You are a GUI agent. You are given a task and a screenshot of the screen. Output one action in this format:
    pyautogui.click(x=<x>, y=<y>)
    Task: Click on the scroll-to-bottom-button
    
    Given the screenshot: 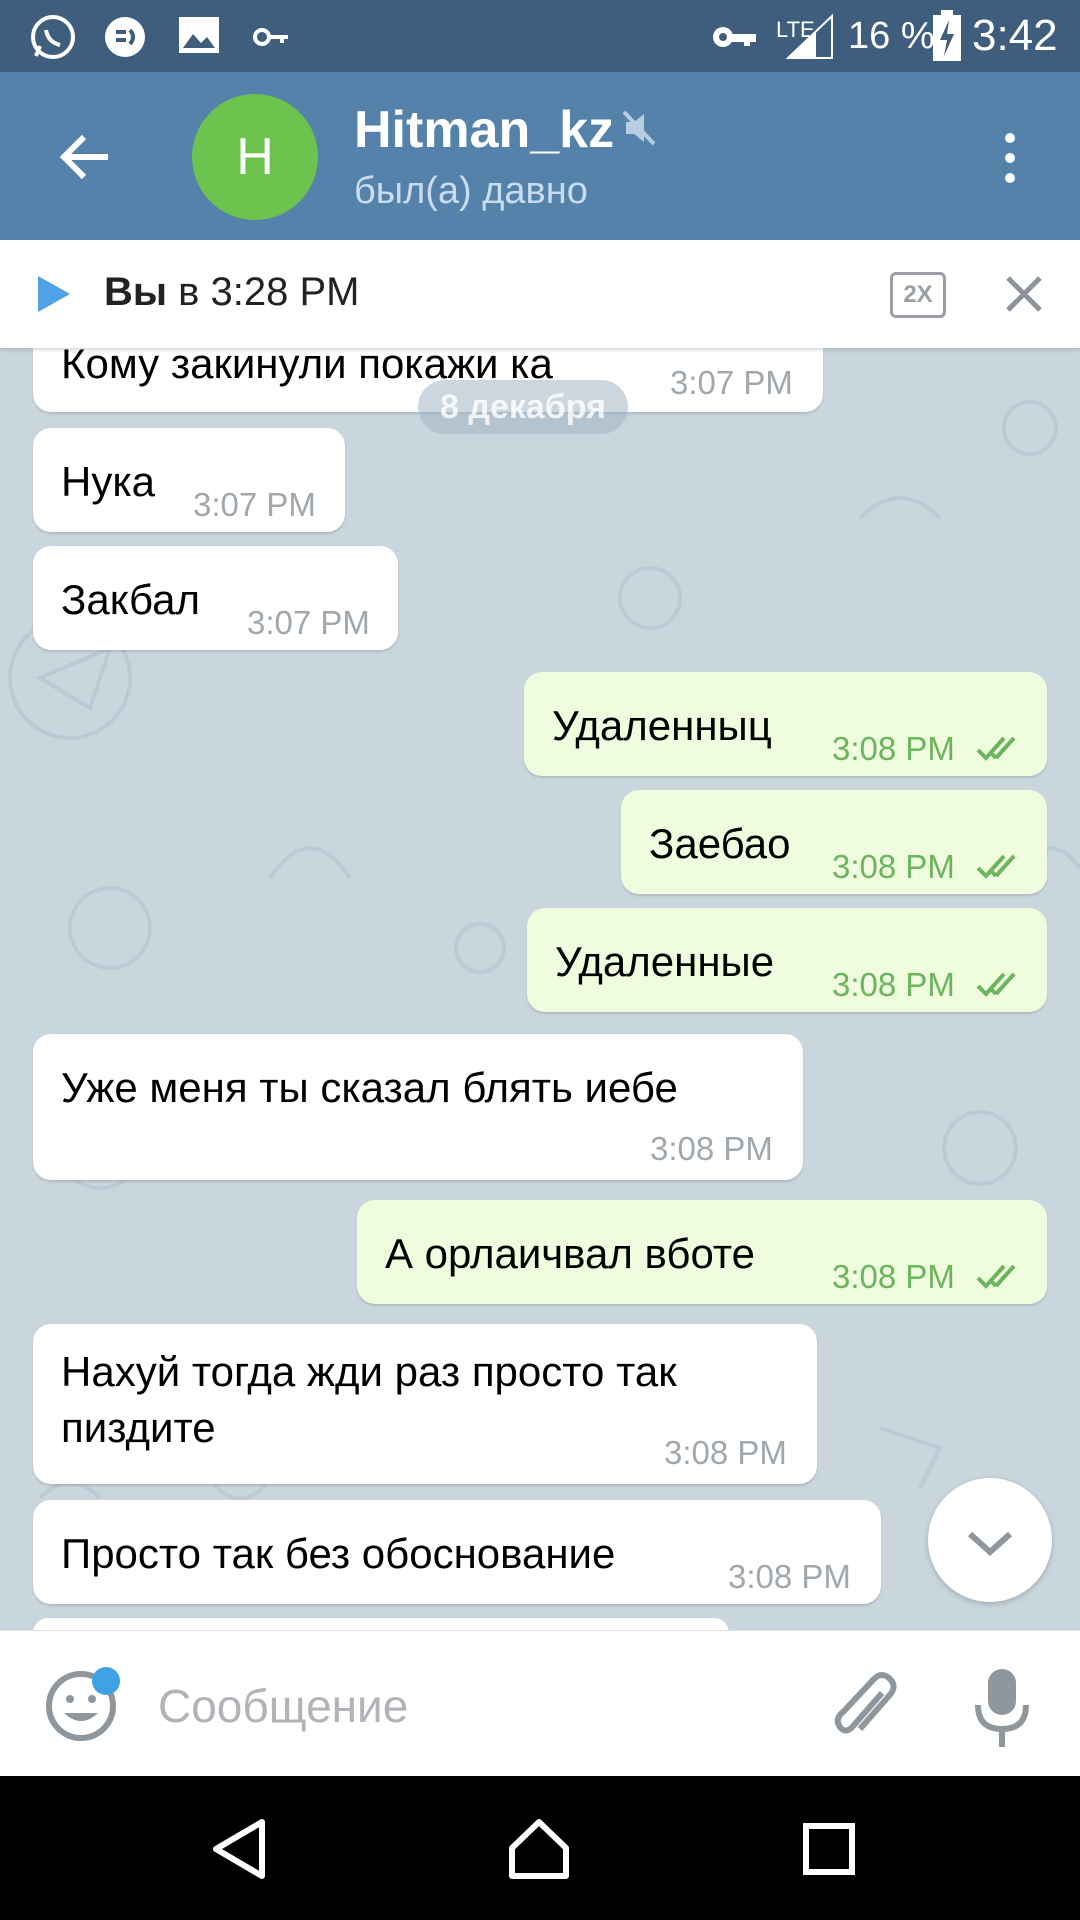 What is the action you would take?
    pyautogui.click(x=990, y=1540)
    